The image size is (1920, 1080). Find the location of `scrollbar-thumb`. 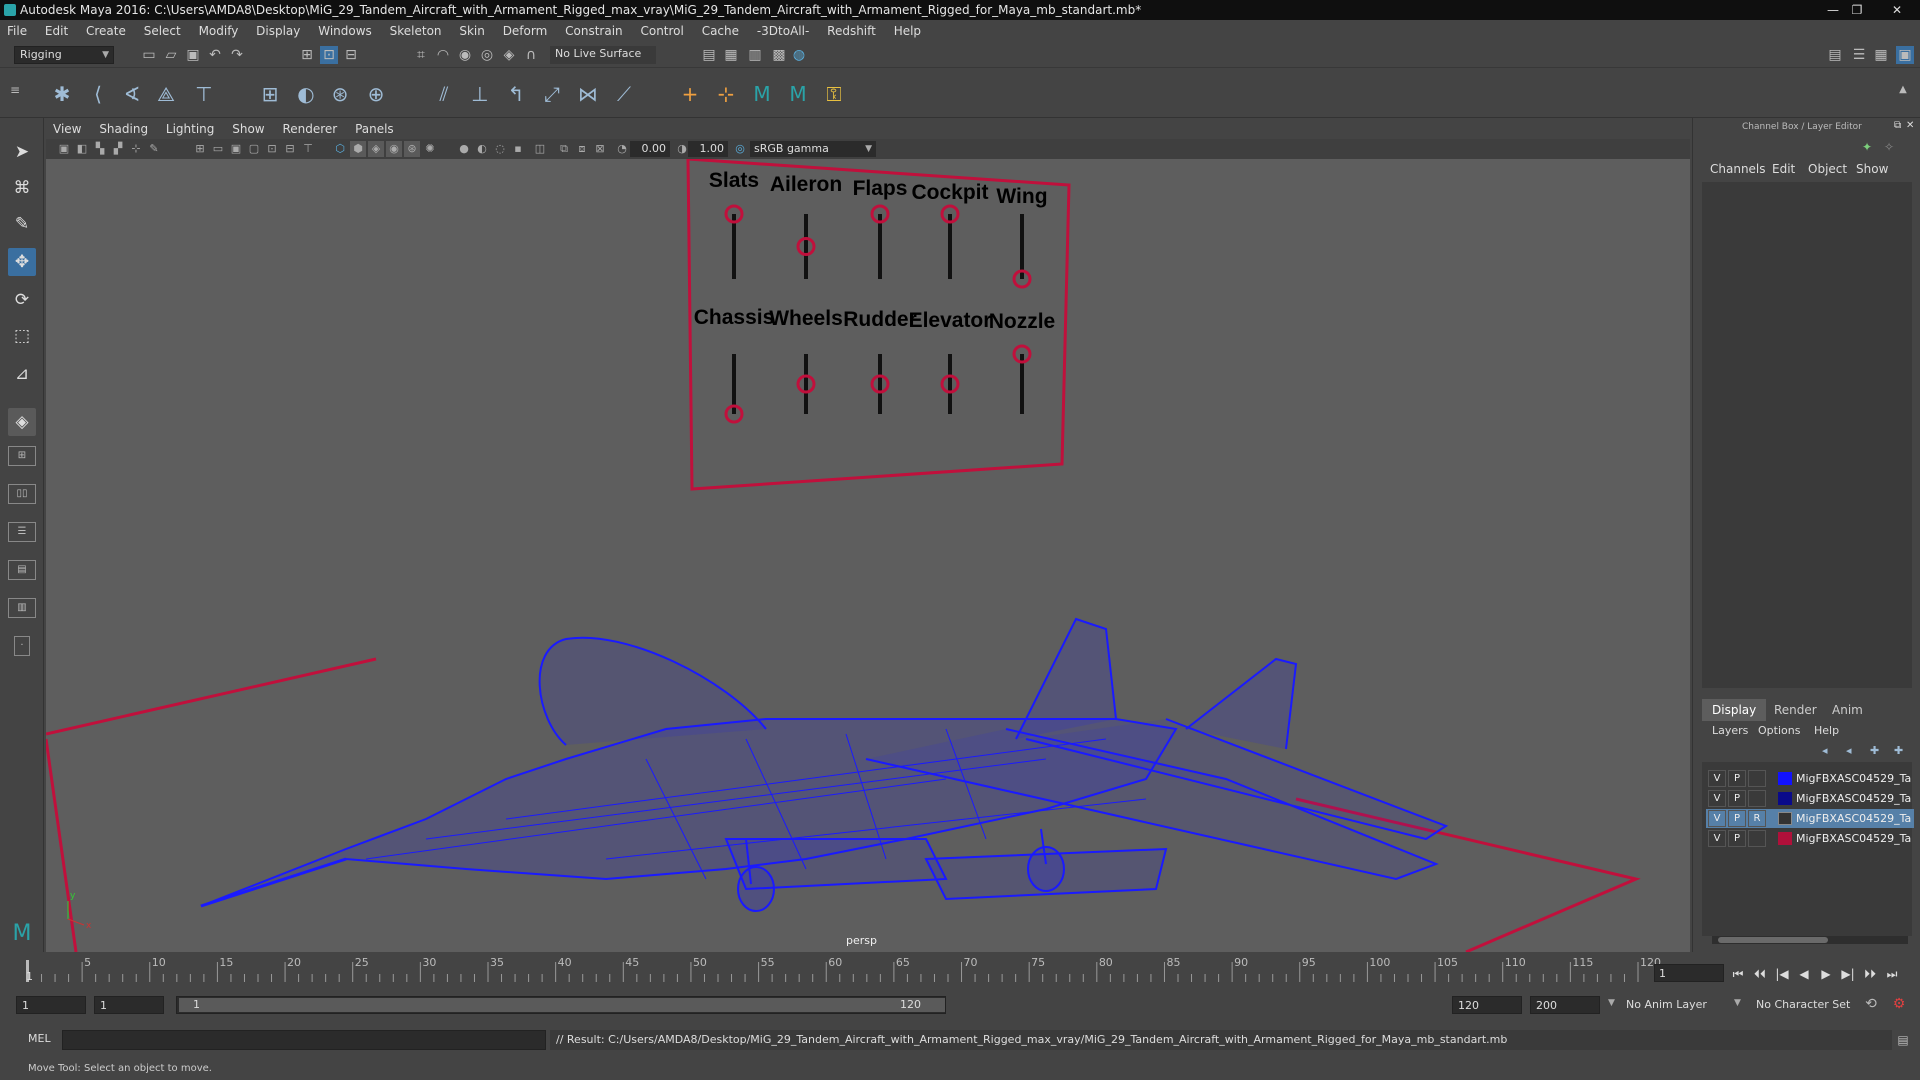

scrollbar-thumb is located at coordinates (1773, 940).